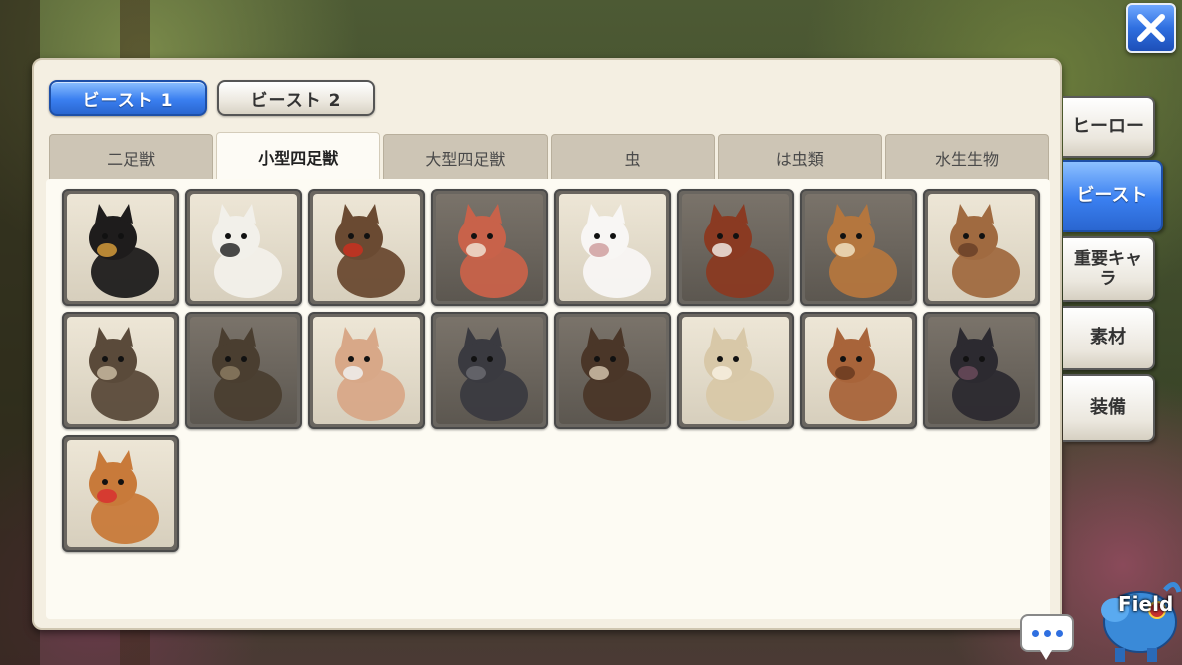 The image size is (1182, 665). What do you see at coordinates (493, 374) in the screenshot?
I see `rhino-icon` at bounding box center [493, 374].